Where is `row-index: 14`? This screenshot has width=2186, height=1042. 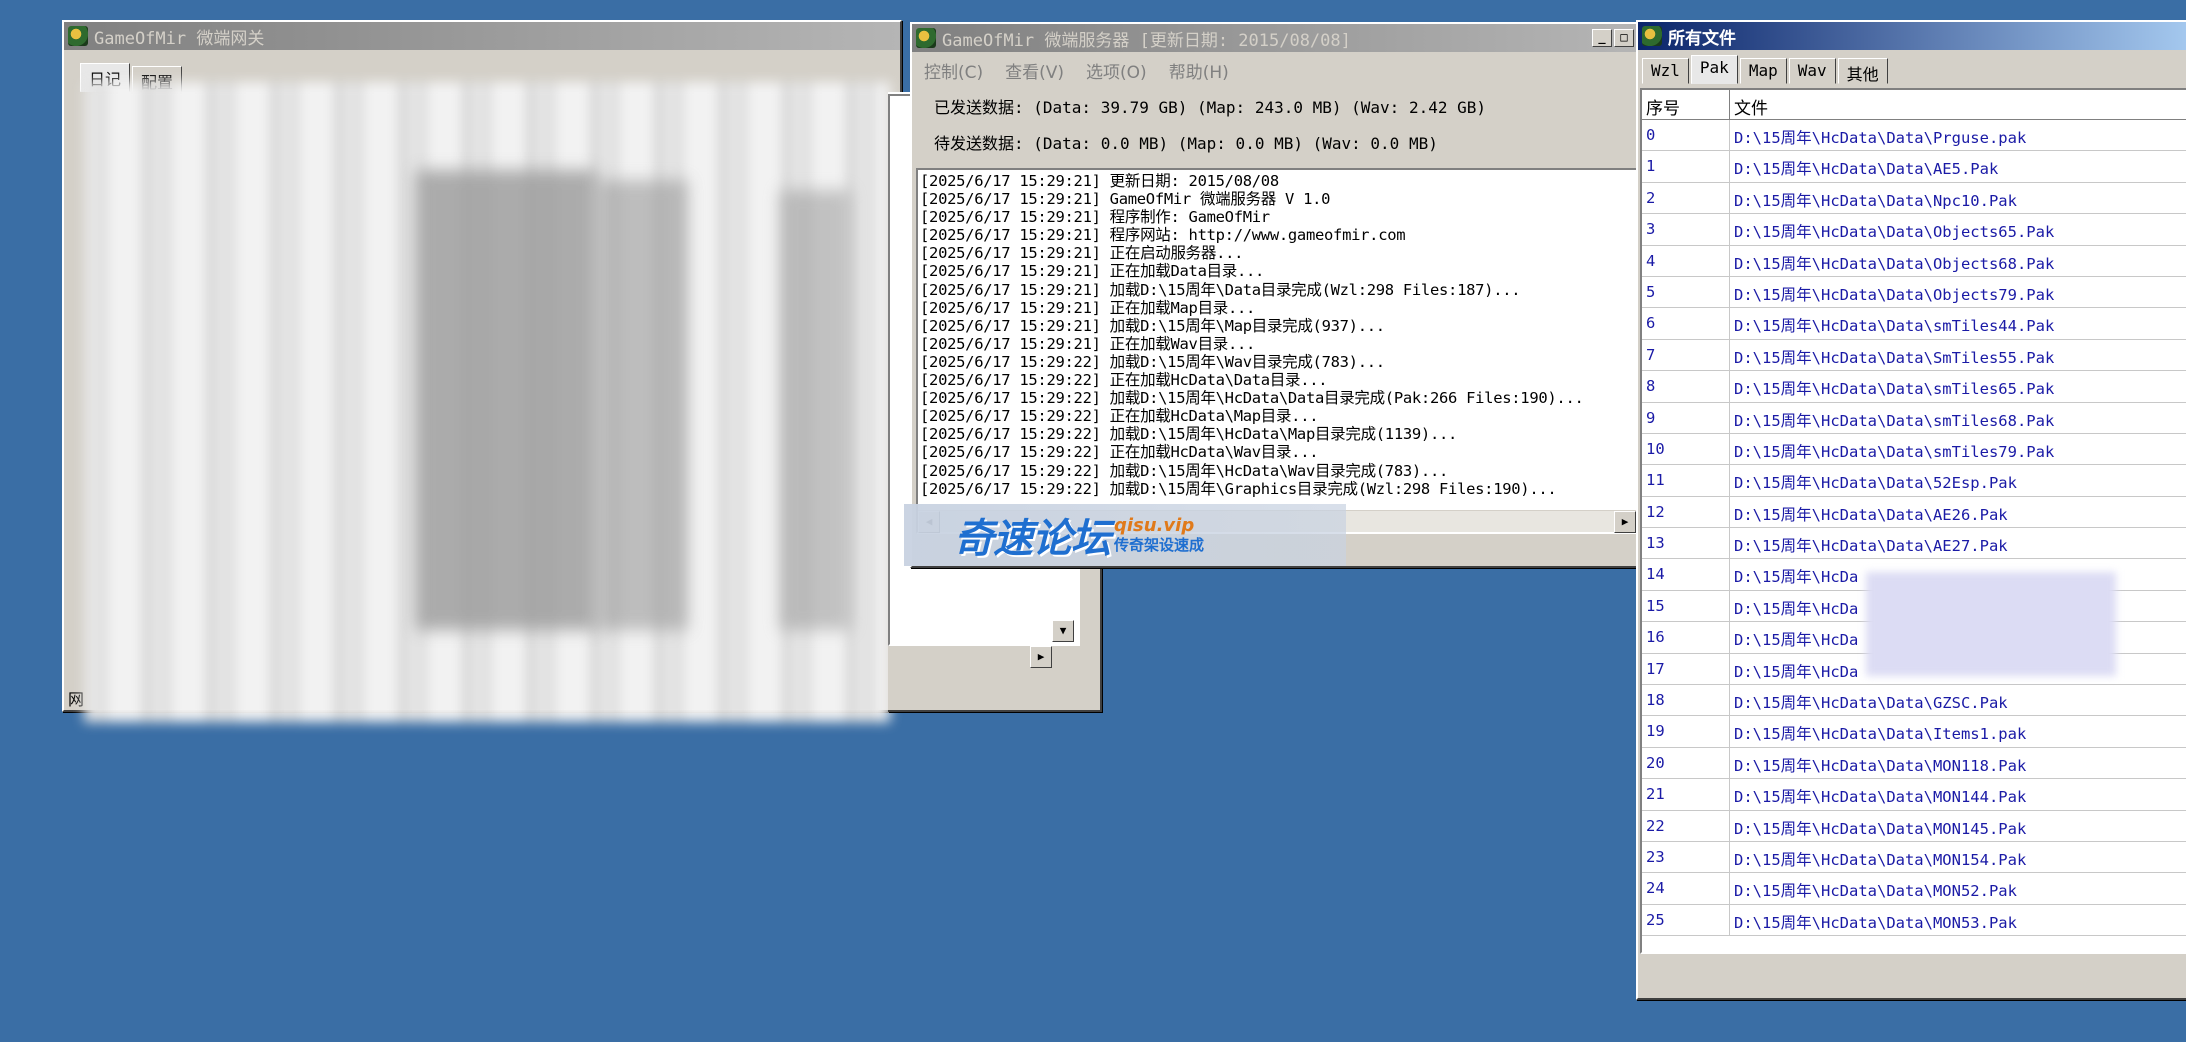 row-index: 14 is located at coordinates (1686, 574).